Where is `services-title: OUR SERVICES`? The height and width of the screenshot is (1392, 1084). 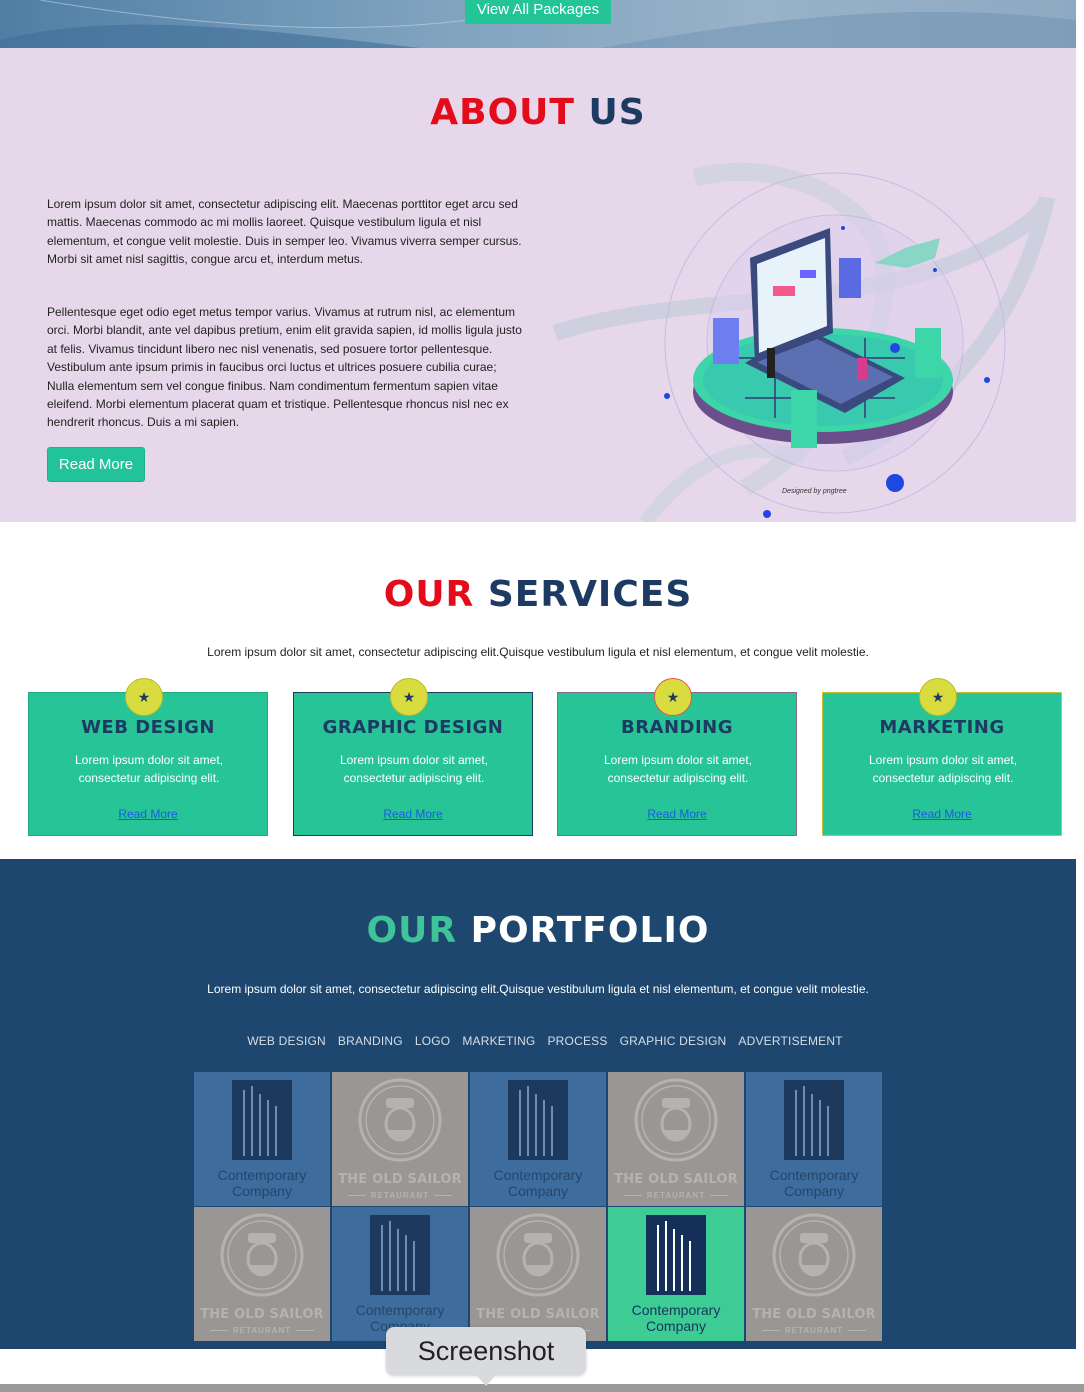 services-title: OUR SERVICES is located at coordinates (538, 594).